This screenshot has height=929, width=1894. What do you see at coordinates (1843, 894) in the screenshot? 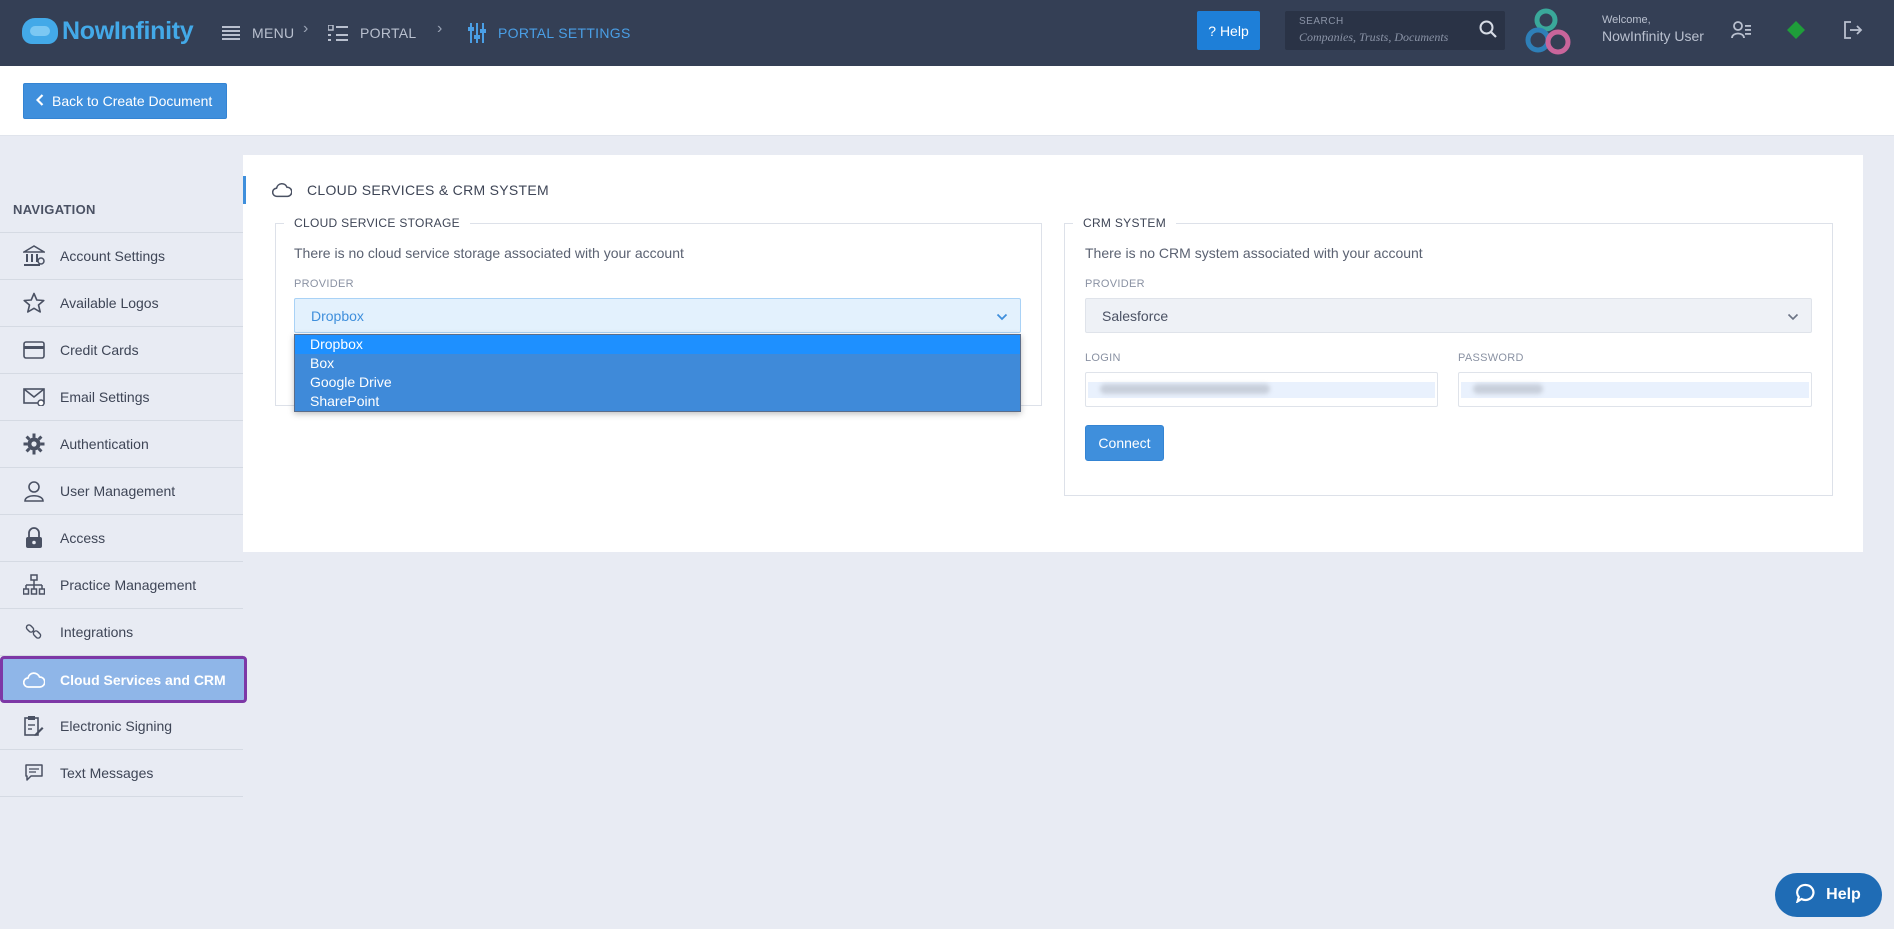
I see `help-widget-label: Help` at bounding box center [1843, 894].